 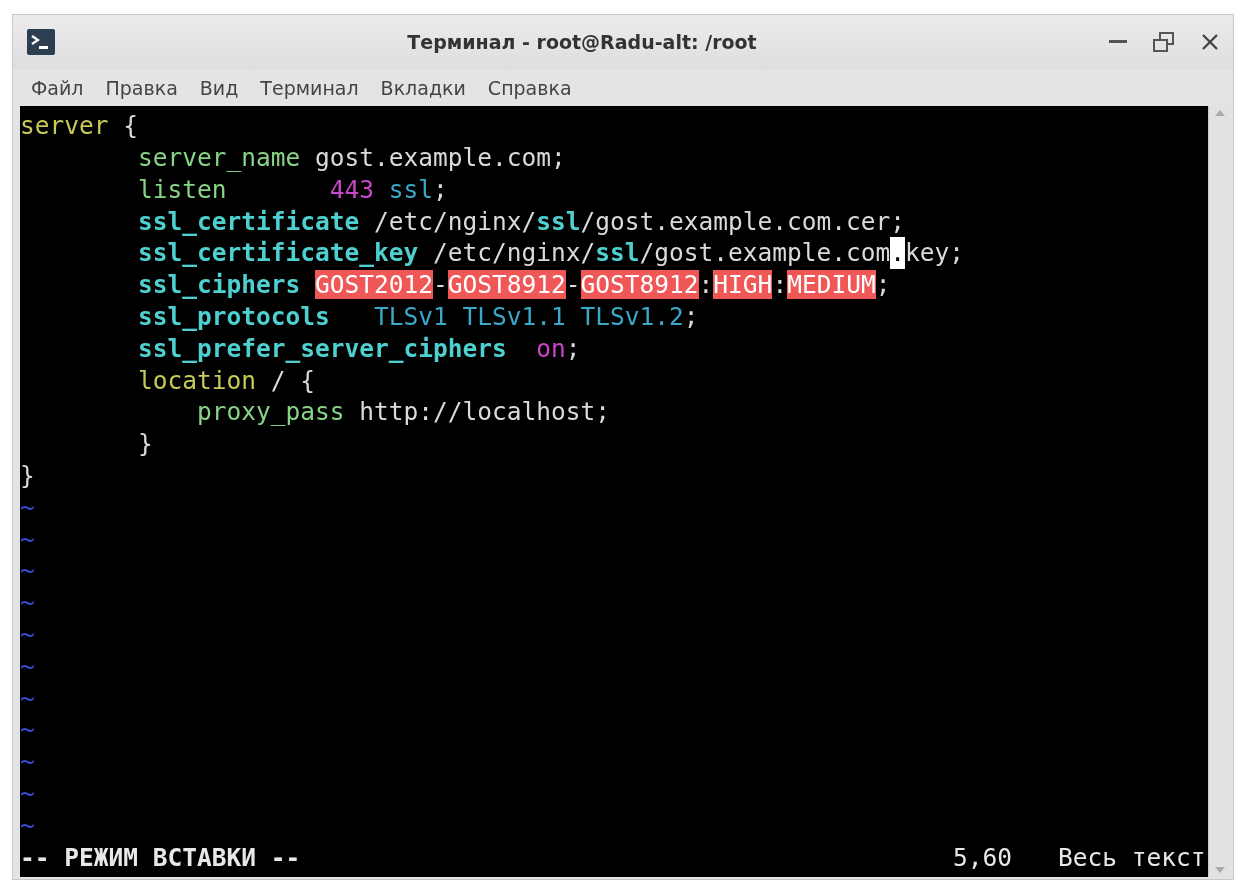 What do you see at coordinates (551, 253) in the screenshot?
I see `code-line: ssl_certificate_key /etc/nginx/ssl/gost.example.com.key;` at bounding box center [551, 253].